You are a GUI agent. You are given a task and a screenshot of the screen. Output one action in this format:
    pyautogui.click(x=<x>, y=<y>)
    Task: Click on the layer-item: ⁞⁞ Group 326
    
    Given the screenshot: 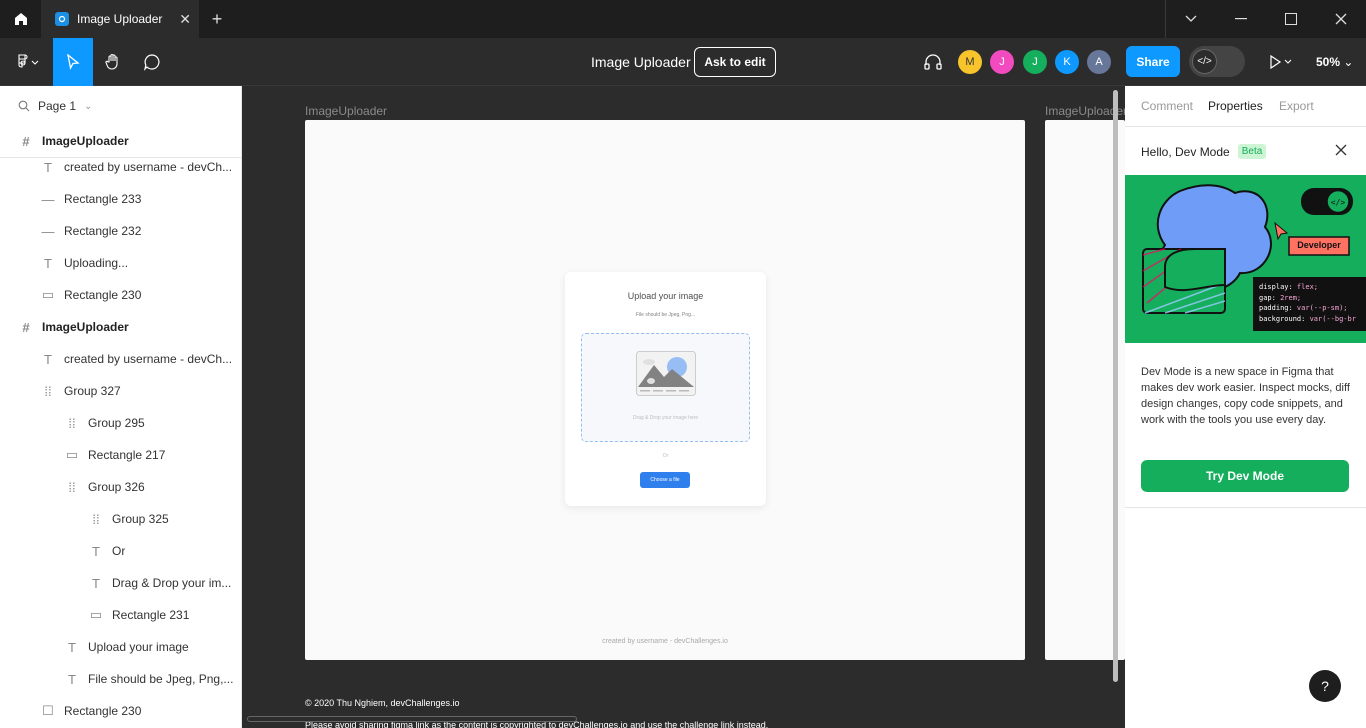 What is the action you would take?
    pyautogui.click(x=120, y=487)
    